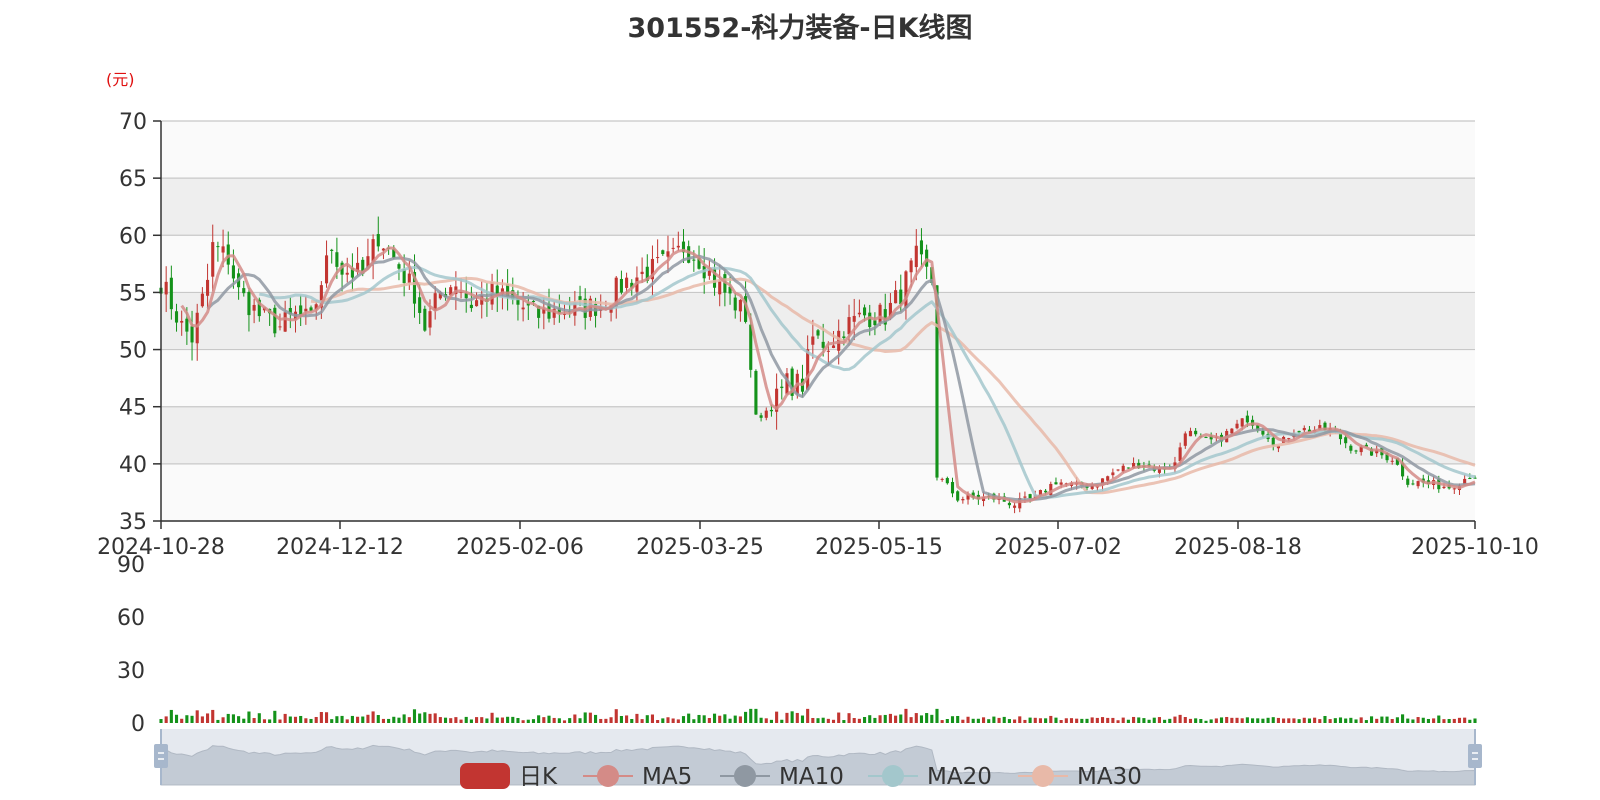 This screenshot has height=800, width=1600. I want to click on grid-band, so click(818, 150).